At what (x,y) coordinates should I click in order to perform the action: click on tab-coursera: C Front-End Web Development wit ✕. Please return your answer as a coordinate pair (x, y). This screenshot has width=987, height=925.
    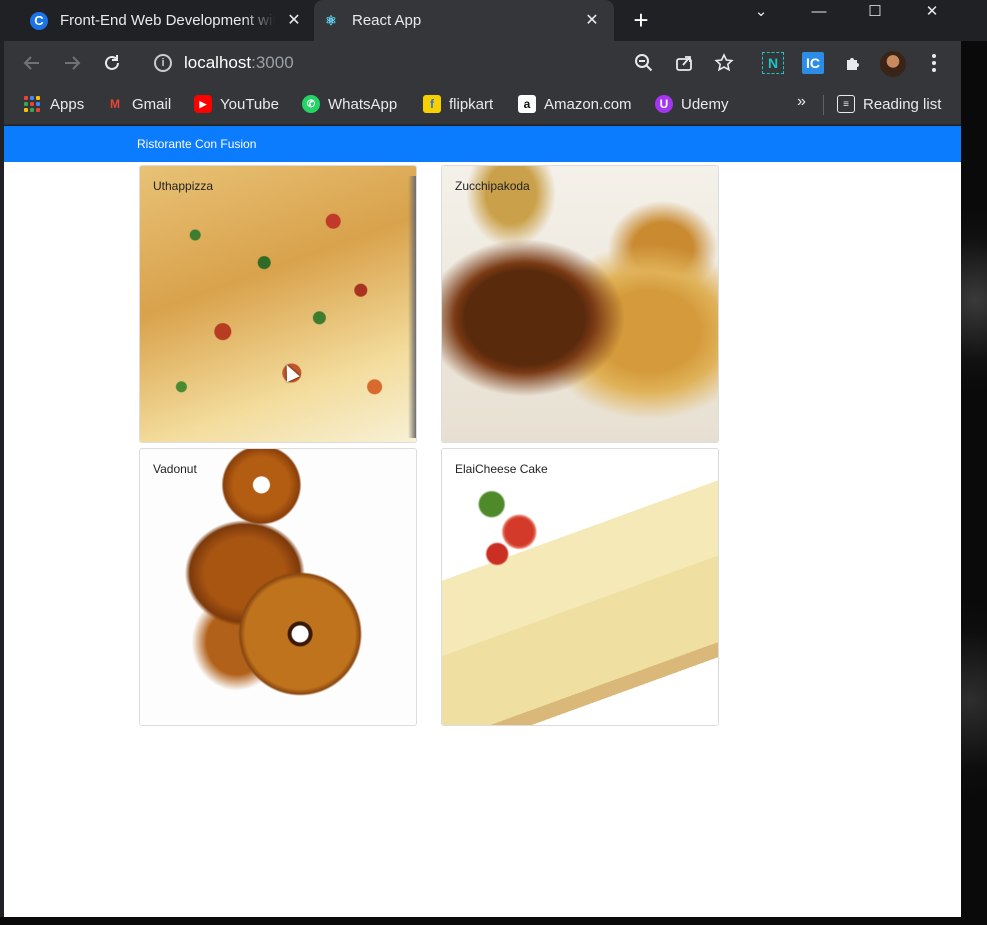
    Looking at the image, I should click on (167, 20).